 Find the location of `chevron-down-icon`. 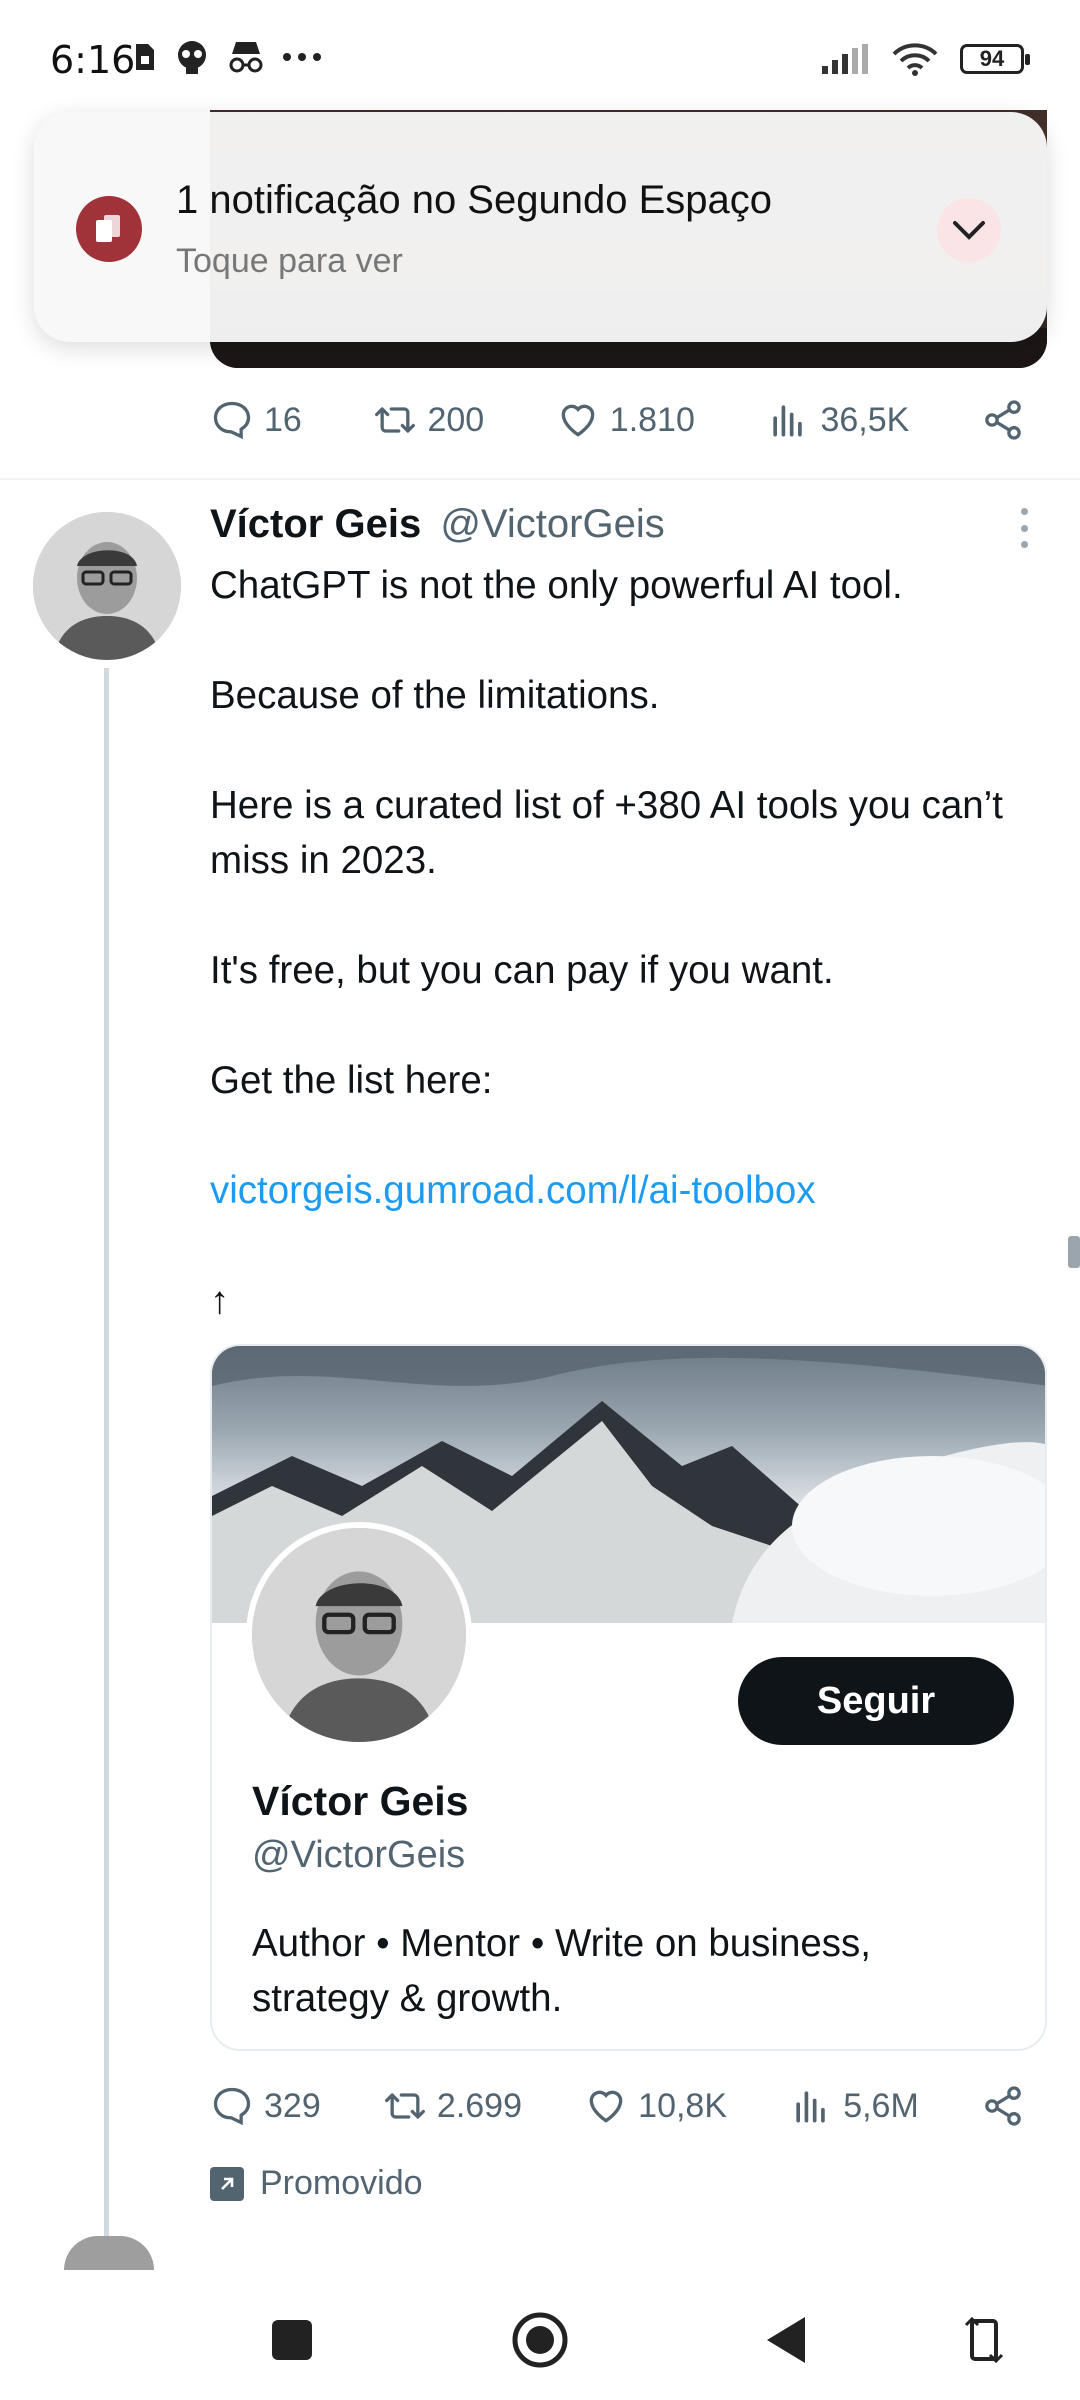

chevron-down-icon is located at coordinates (969, 230).